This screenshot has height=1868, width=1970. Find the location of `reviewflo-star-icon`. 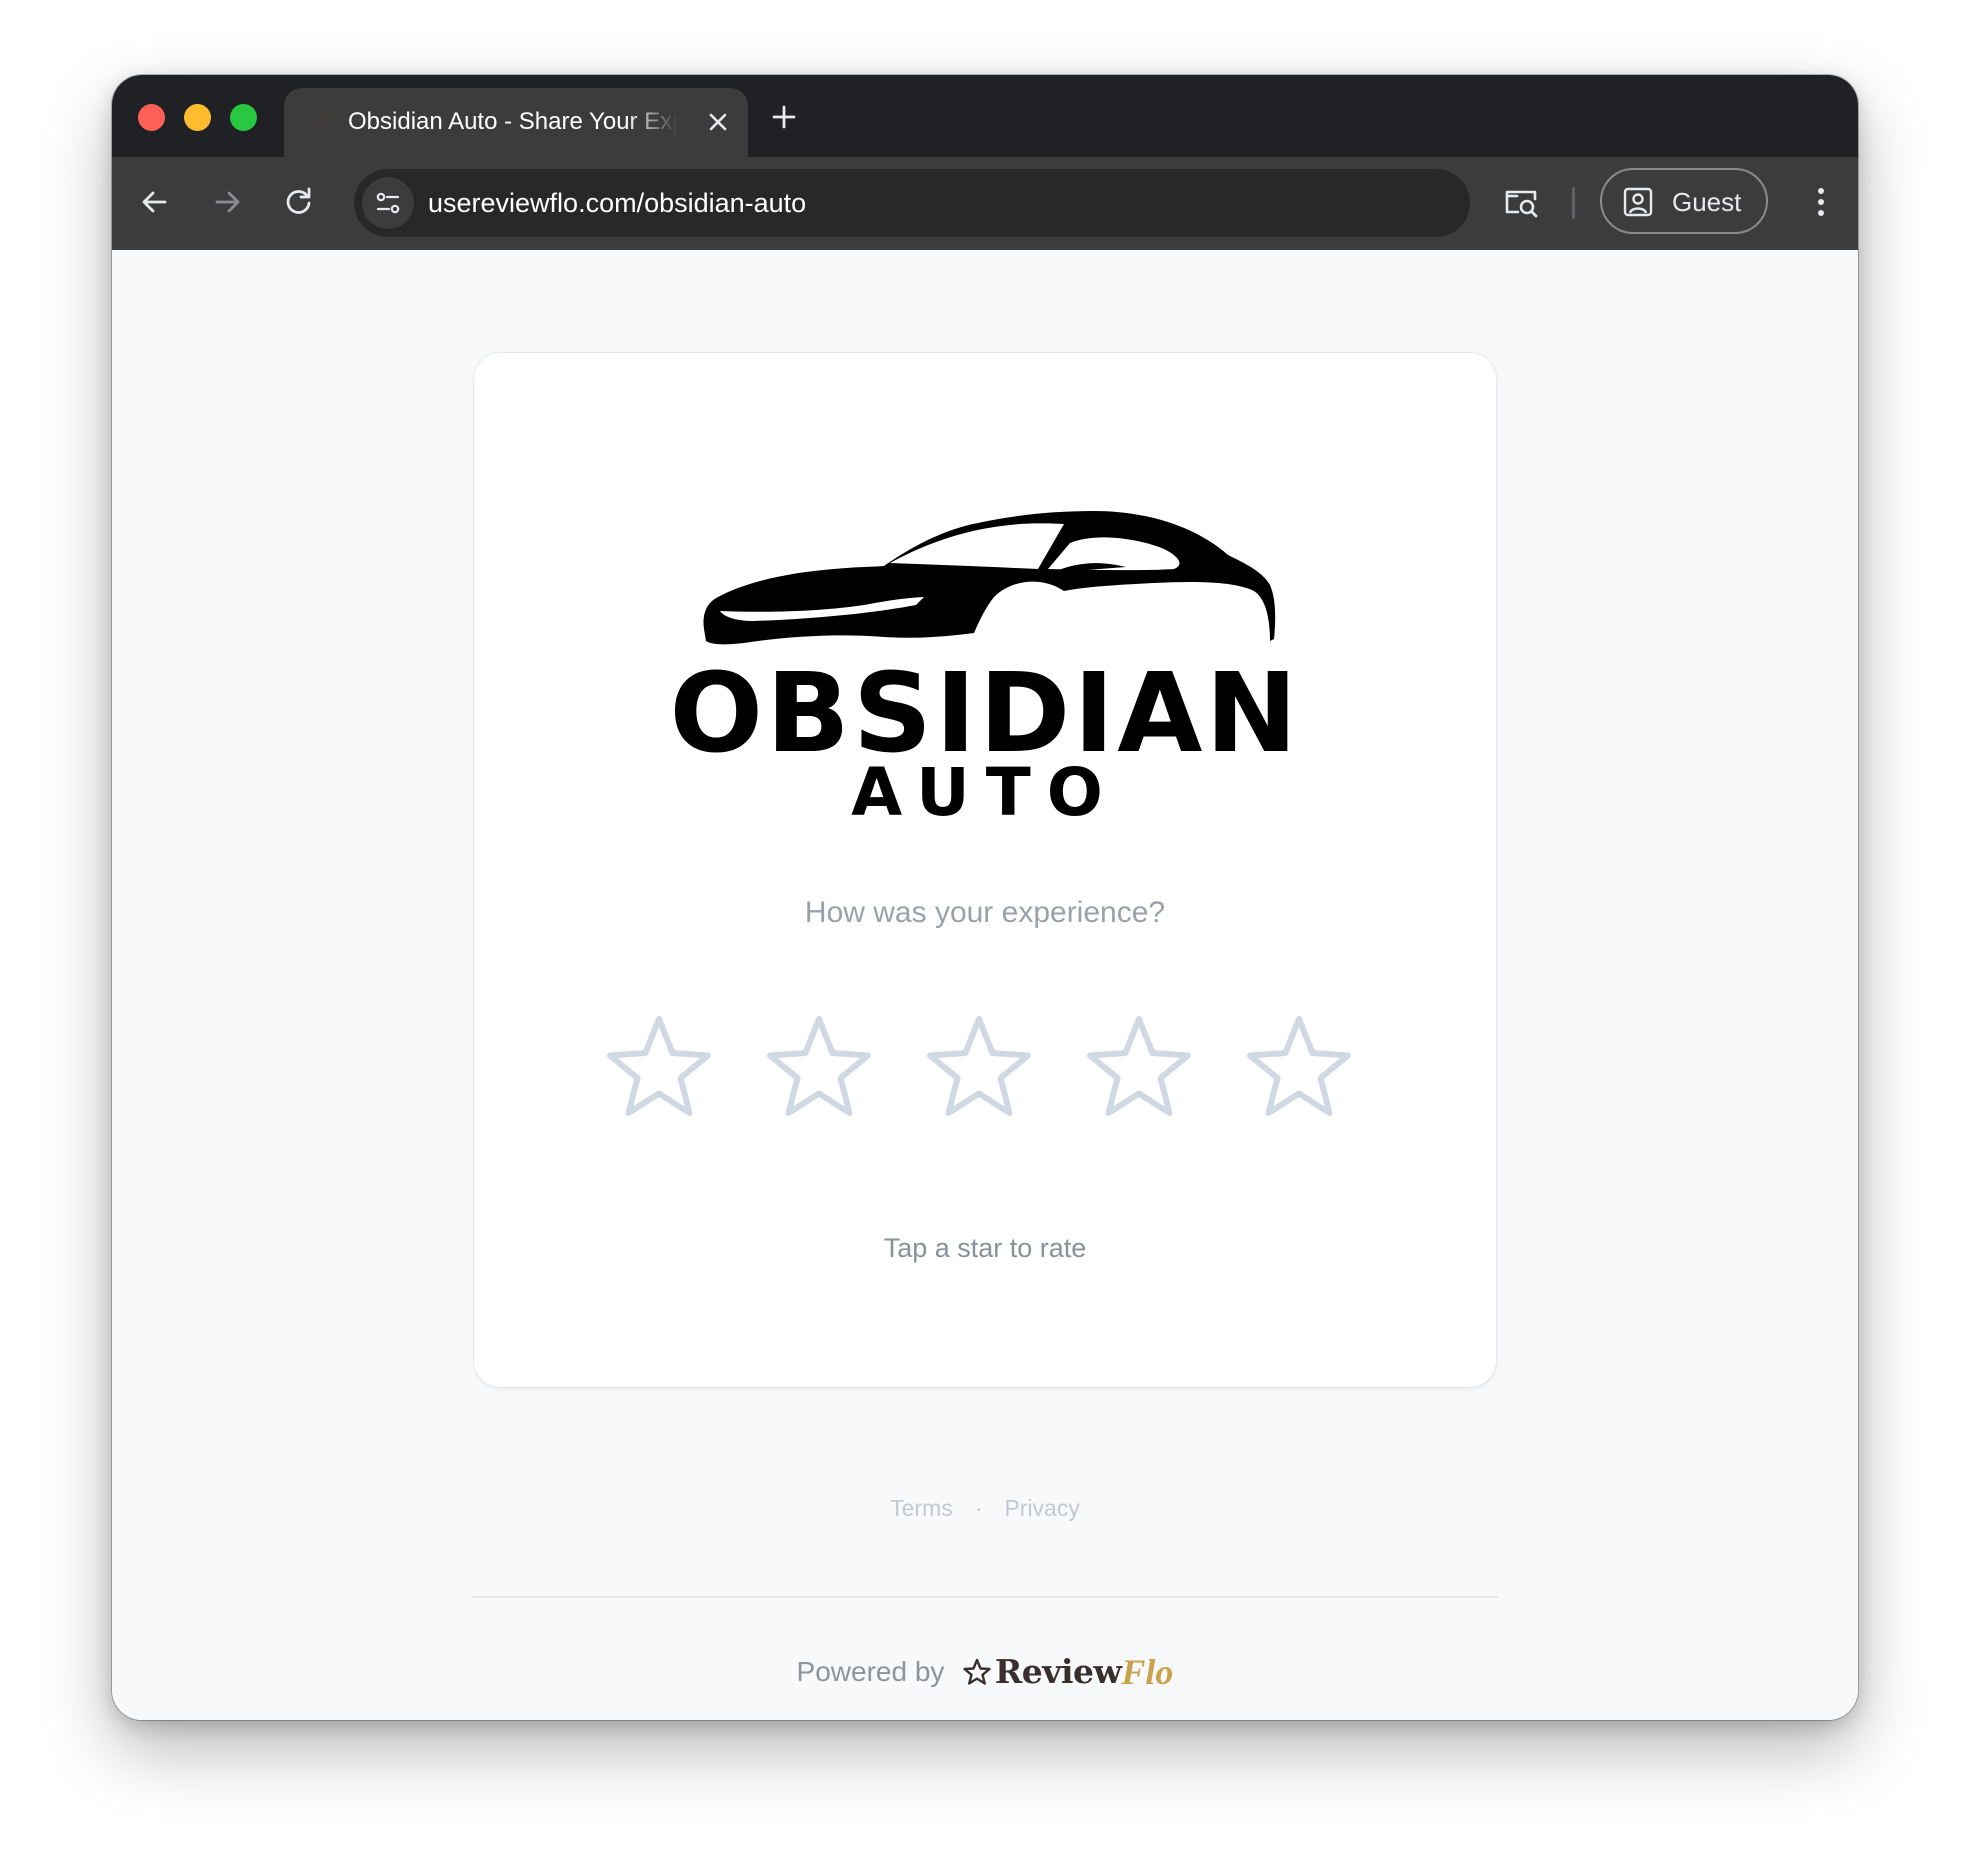

reviewflo-star-icon is located at coordinates (977, 1671).